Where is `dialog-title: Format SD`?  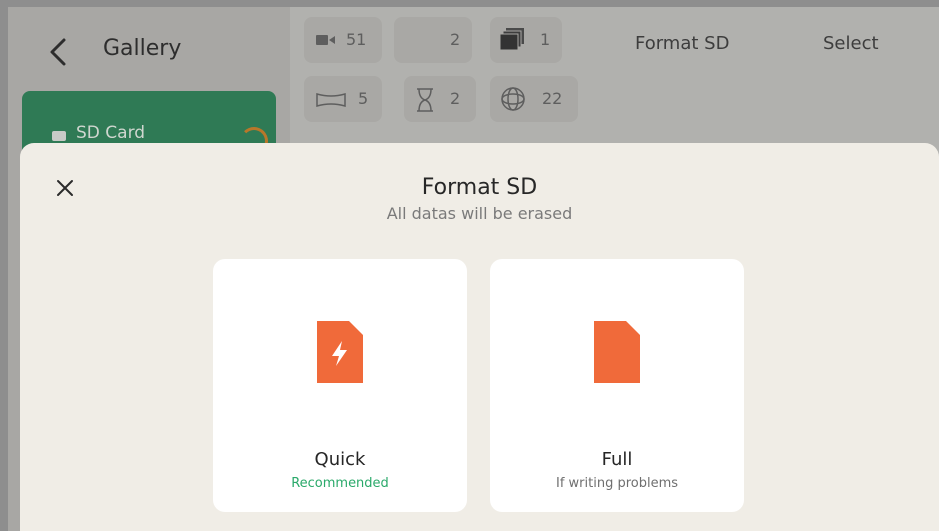 dialog-title: Format SD is located at coordinates (479, 187).